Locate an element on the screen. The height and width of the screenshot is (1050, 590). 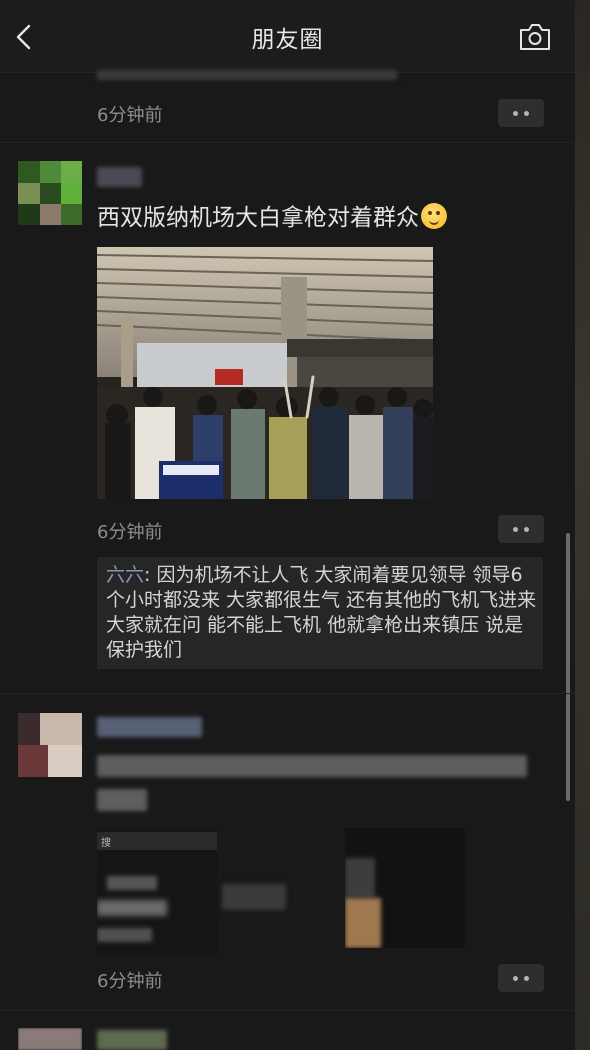
photo-illustration is located at coordinates (265, 373).